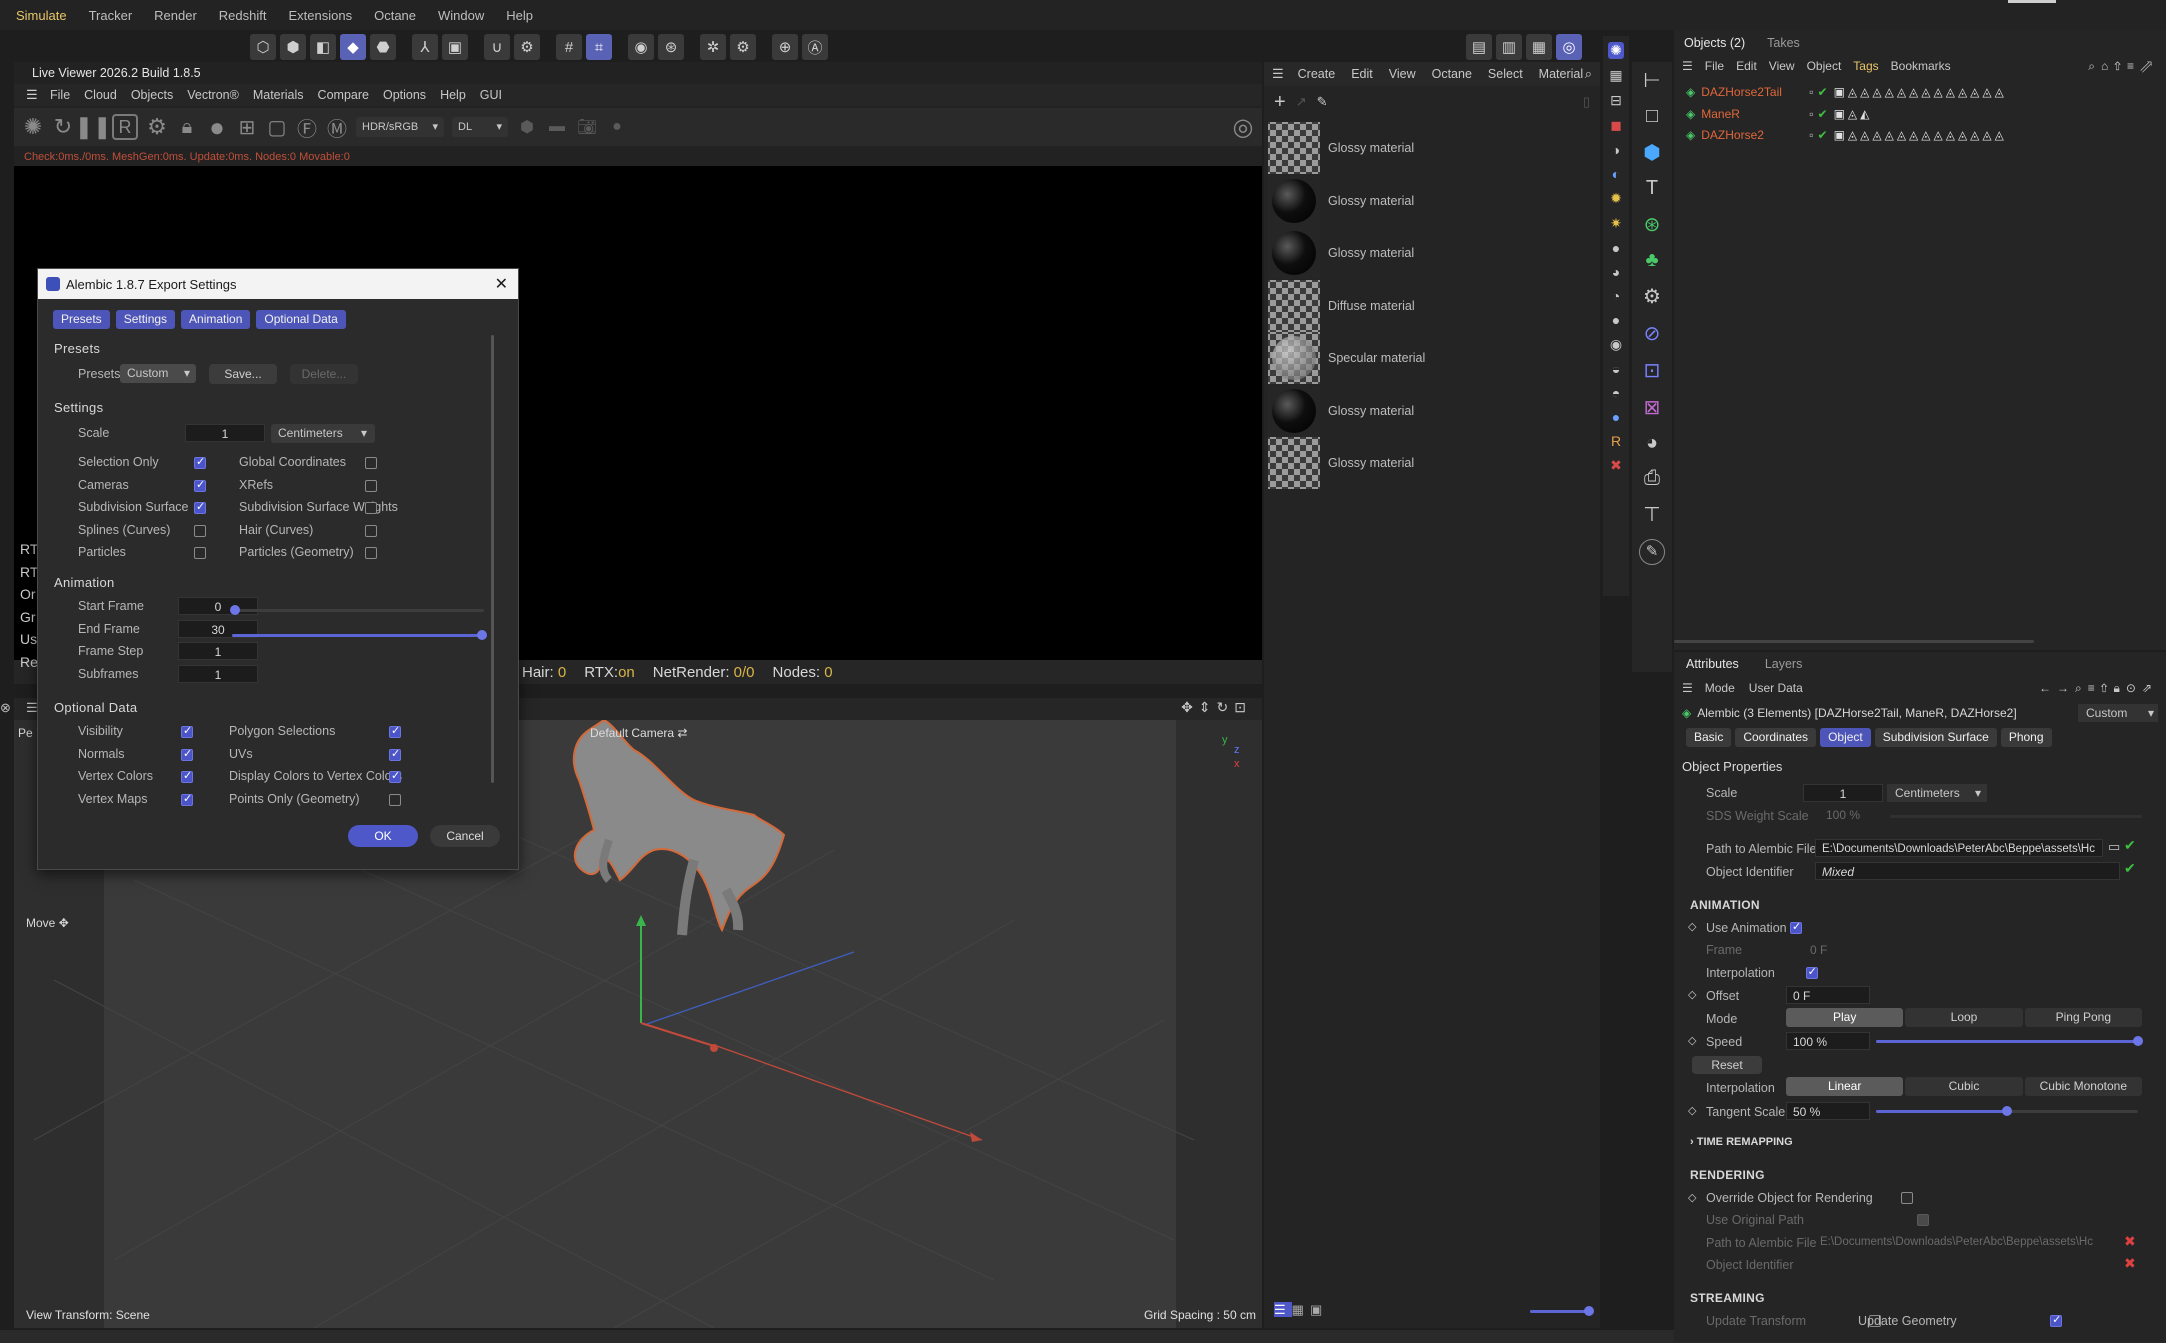 This screenshot has width=2166, height=1343. What do you see at coordinates (1651, 260) in the screenshot?
I see `cloner-icon: ♣` at bounding box center [1651, 260].